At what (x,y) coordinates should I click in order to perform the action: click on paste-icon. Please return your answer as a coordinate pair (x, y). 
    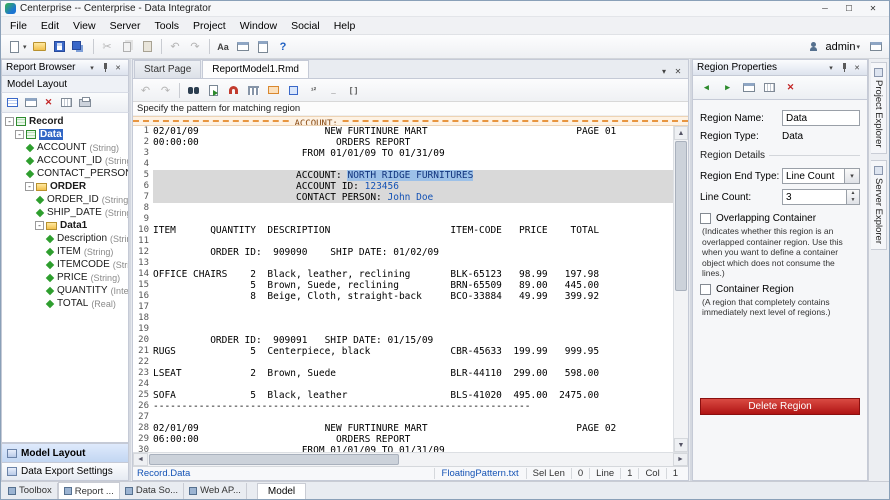
    Looking at the image, I should click on (147, 47).